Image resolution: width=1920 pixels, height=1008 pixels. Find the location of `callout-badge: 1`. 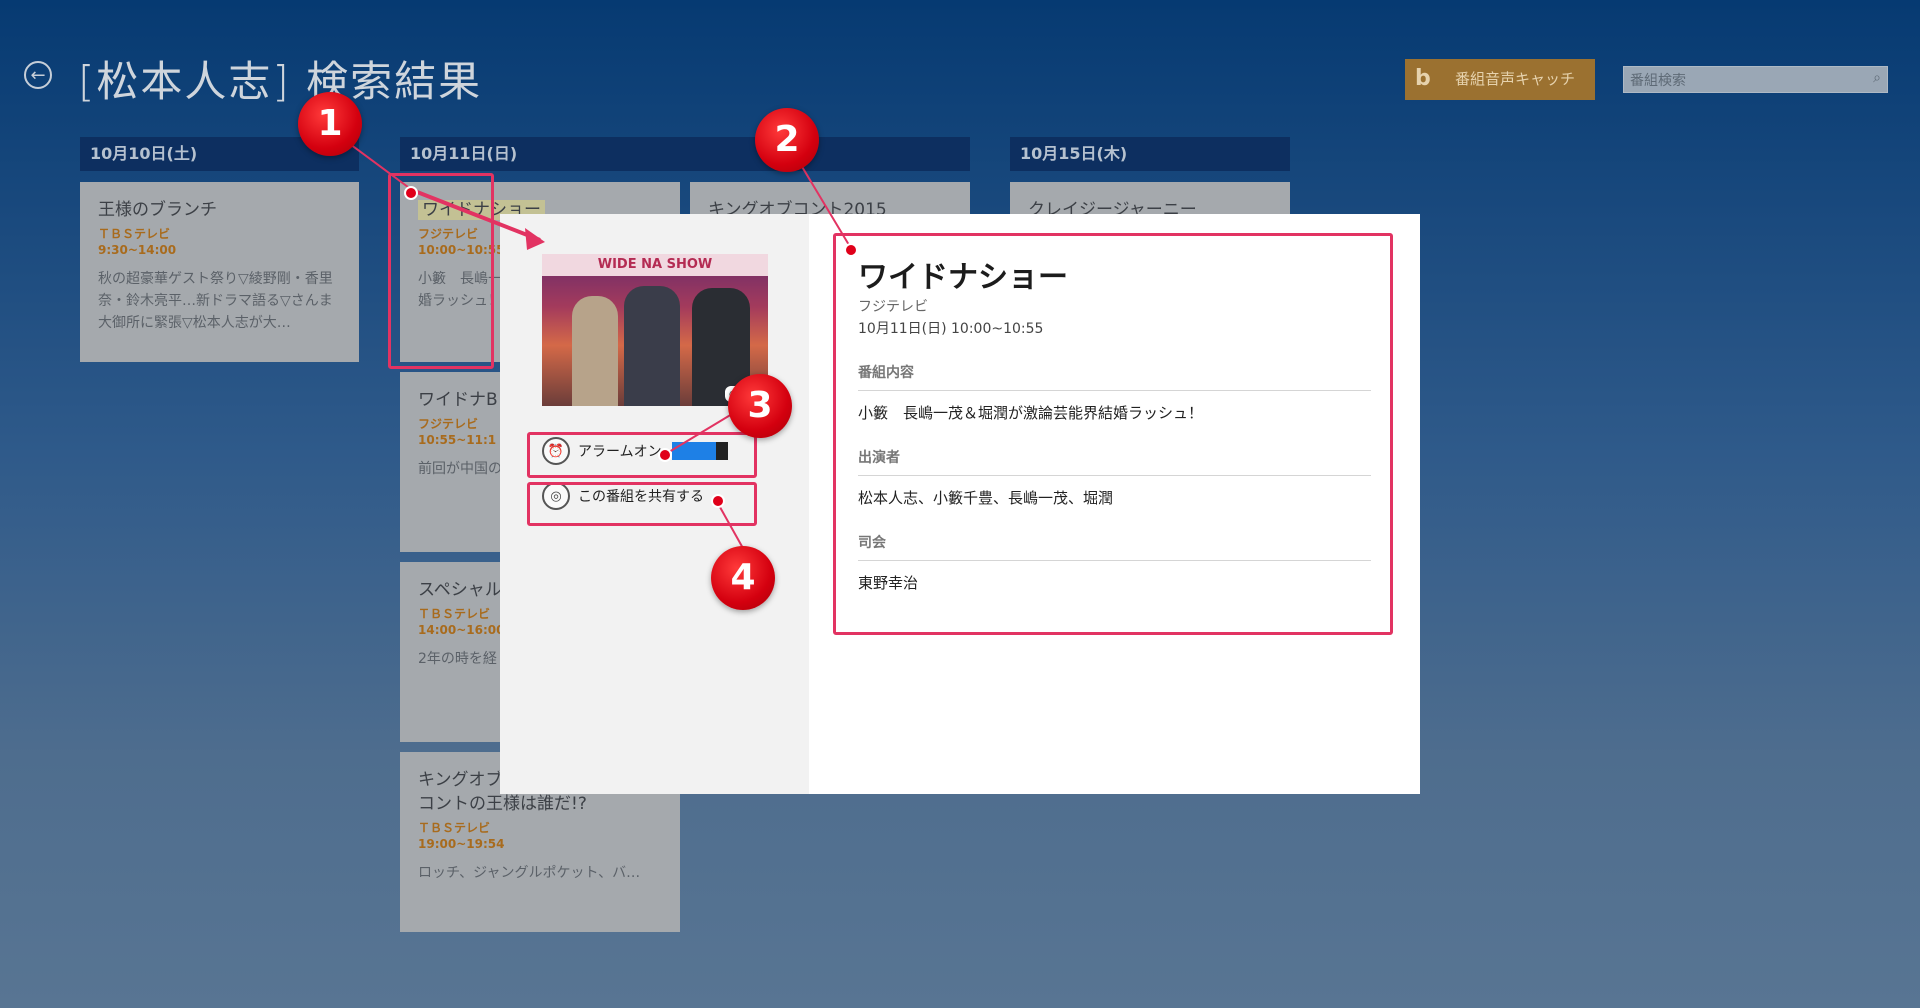

callout-badge: 1 is located at coordinates (330, 124).